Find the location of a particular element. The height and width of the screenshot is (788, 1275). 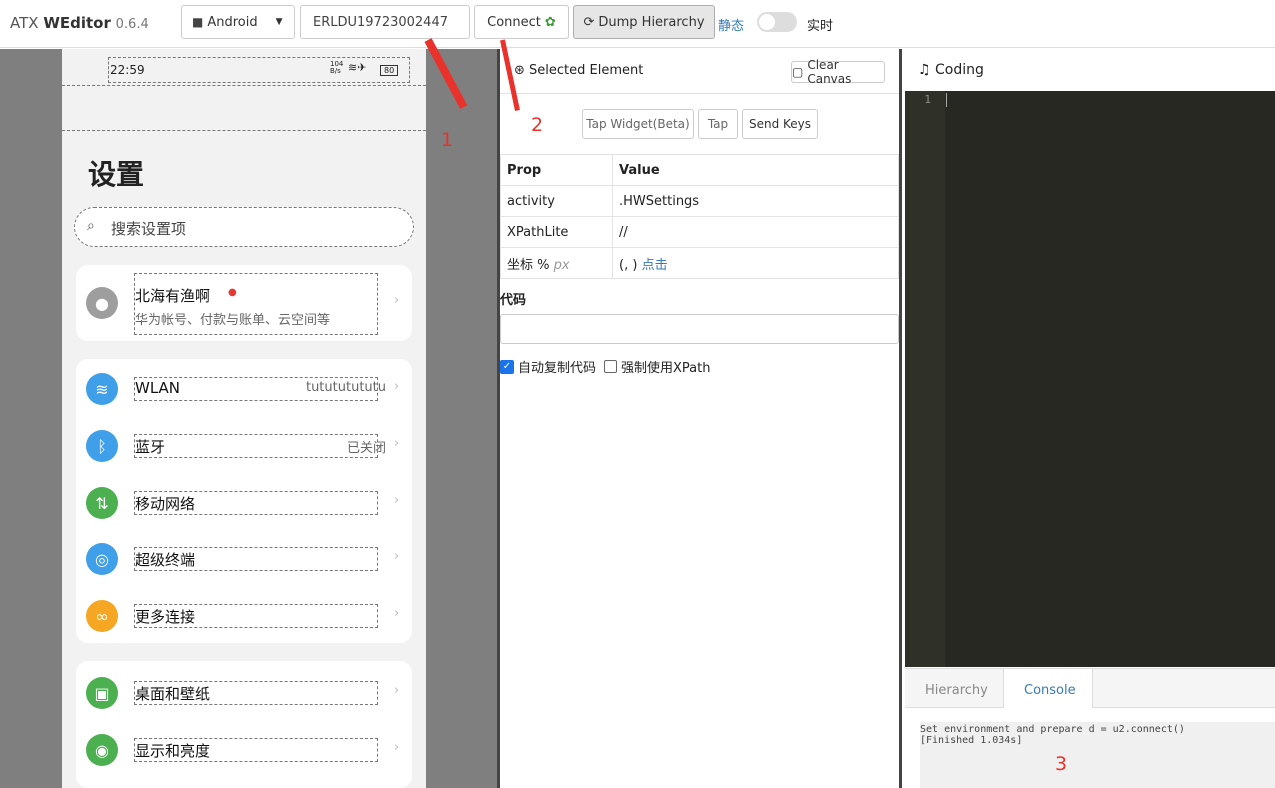

connect-button: Connect ✿ is located at coordinates (521, 22).